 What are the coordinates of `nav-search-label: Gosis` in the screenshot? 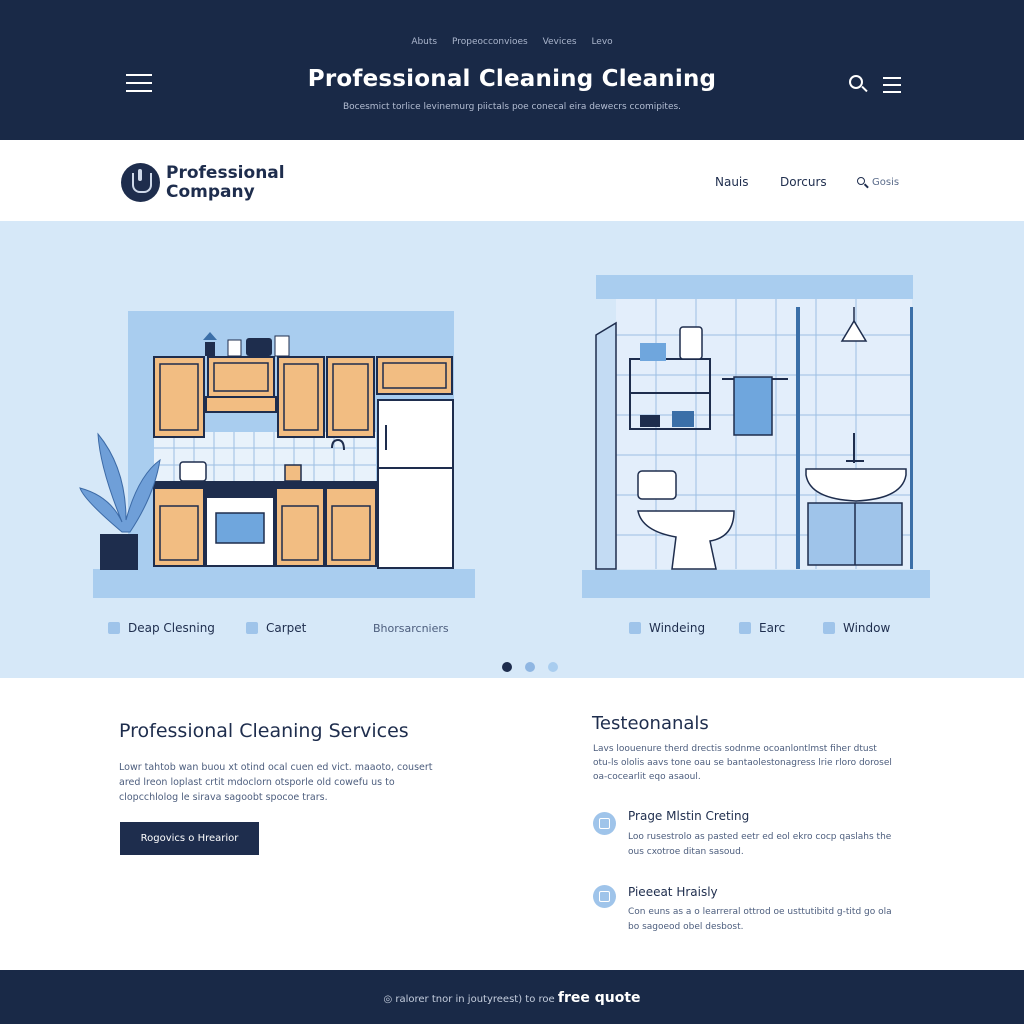 It's located at (885, 182).